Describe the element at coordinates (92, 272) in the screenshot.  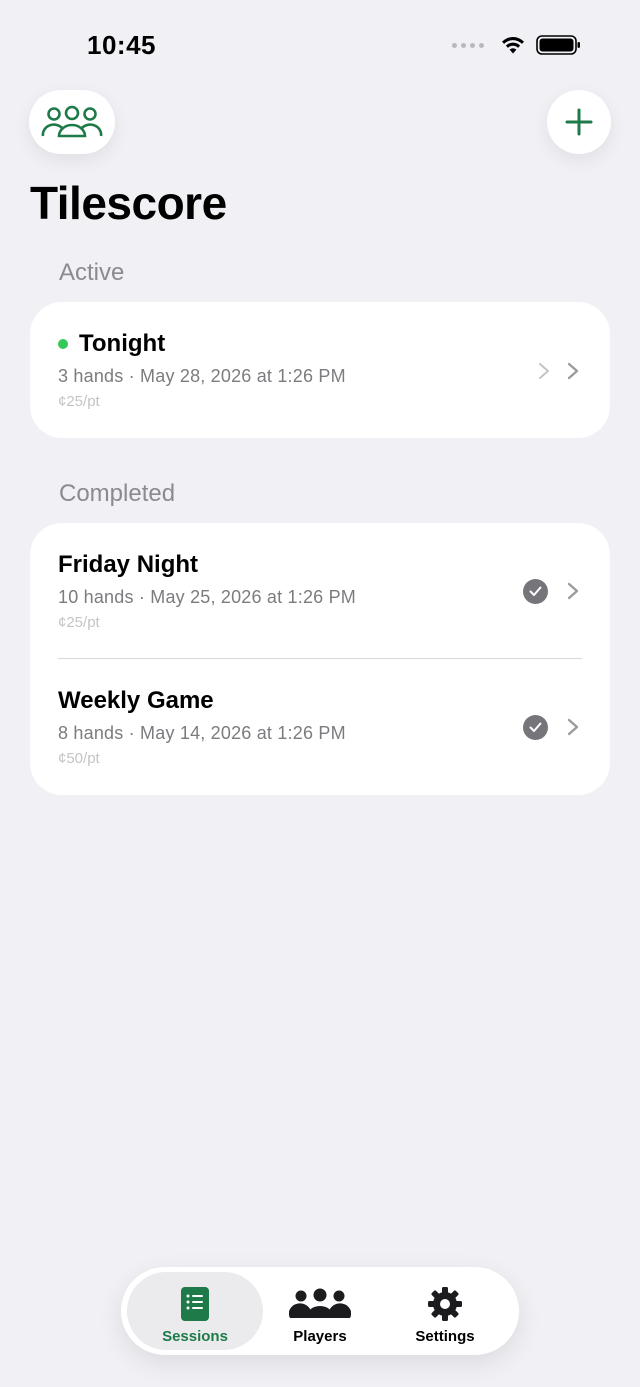
I see `section-header-active: Active` at that location.